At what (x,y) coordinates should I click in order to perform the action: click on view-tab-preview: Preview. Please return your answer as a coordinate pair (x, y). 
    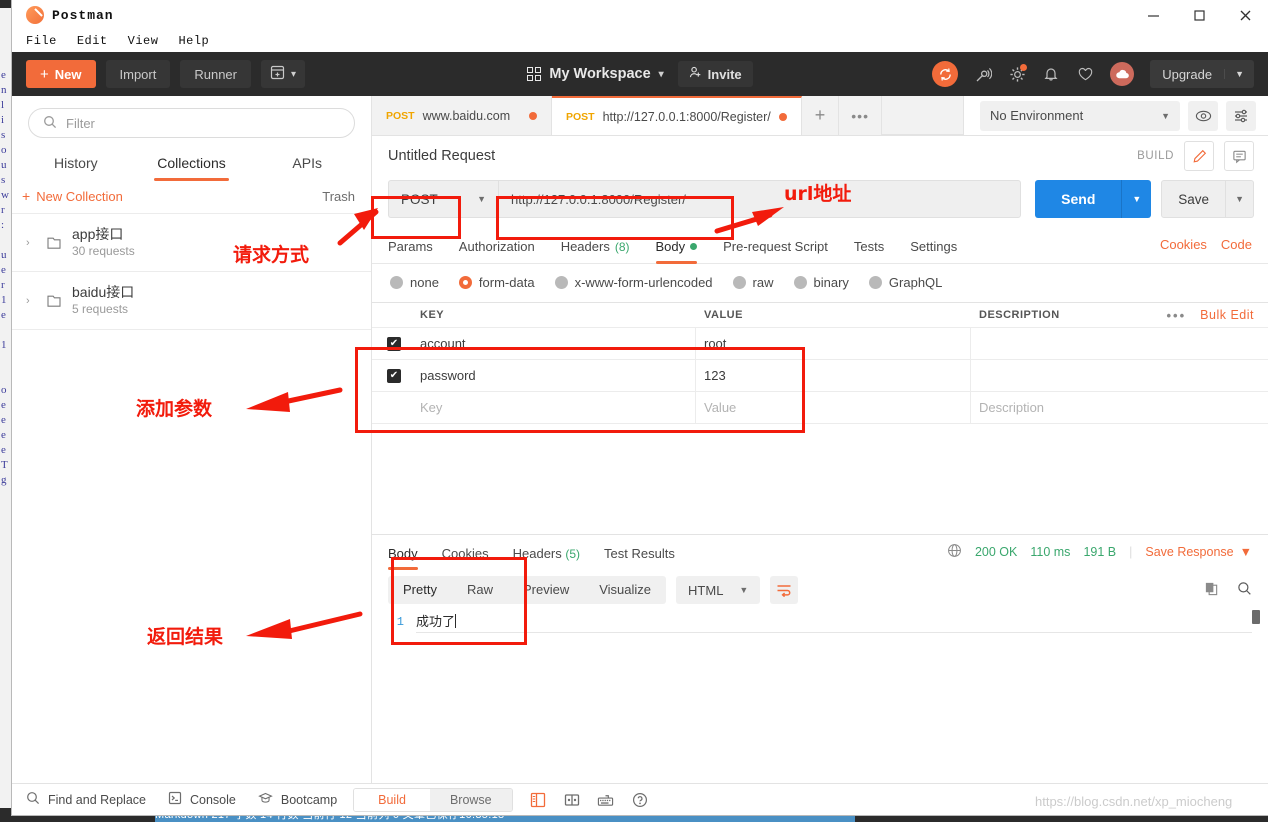
    Looking at the image, I should click on (546, 590).